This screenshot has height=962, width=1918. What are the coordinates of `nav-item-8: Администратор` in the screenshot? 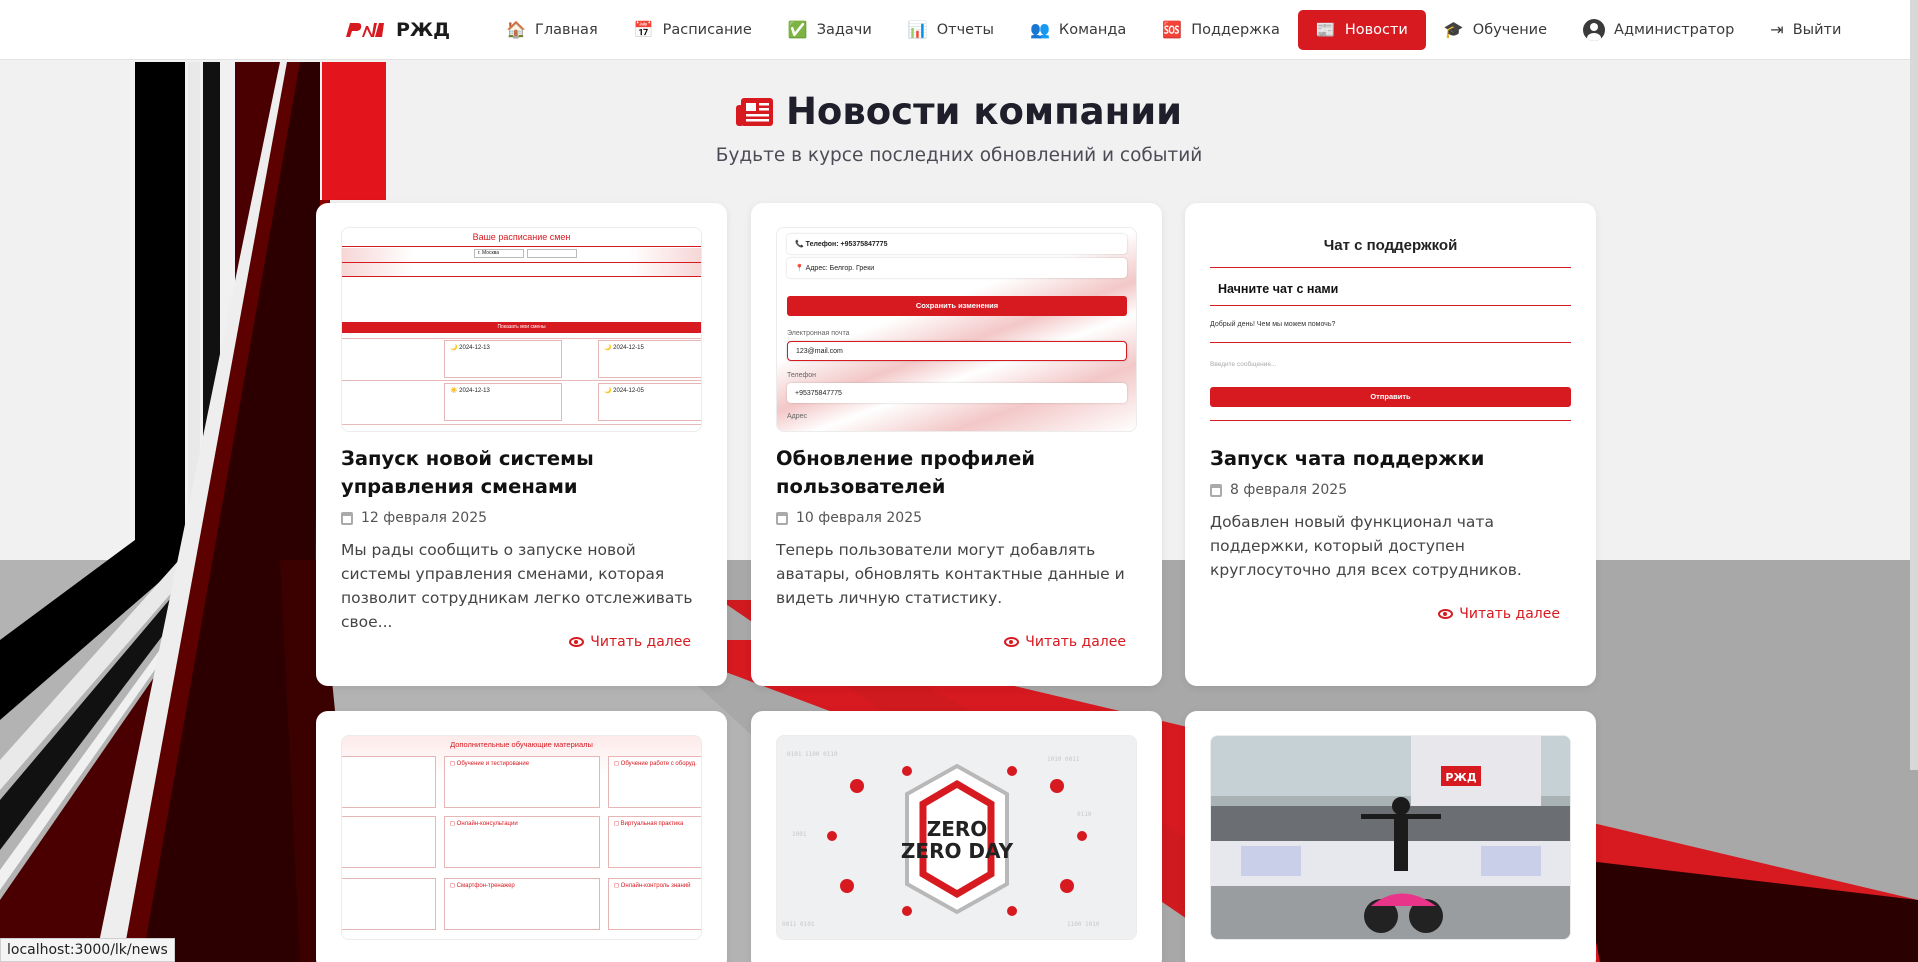 It's located at (1658, 30).